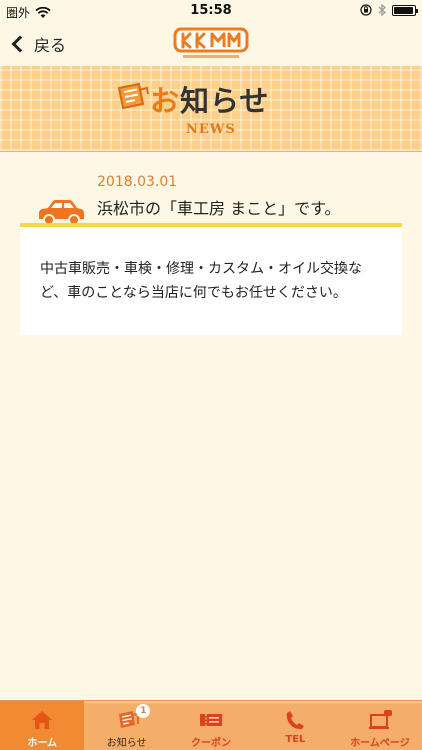  I want to click on tab-coupon-label: クーポン, so click(211, 743).